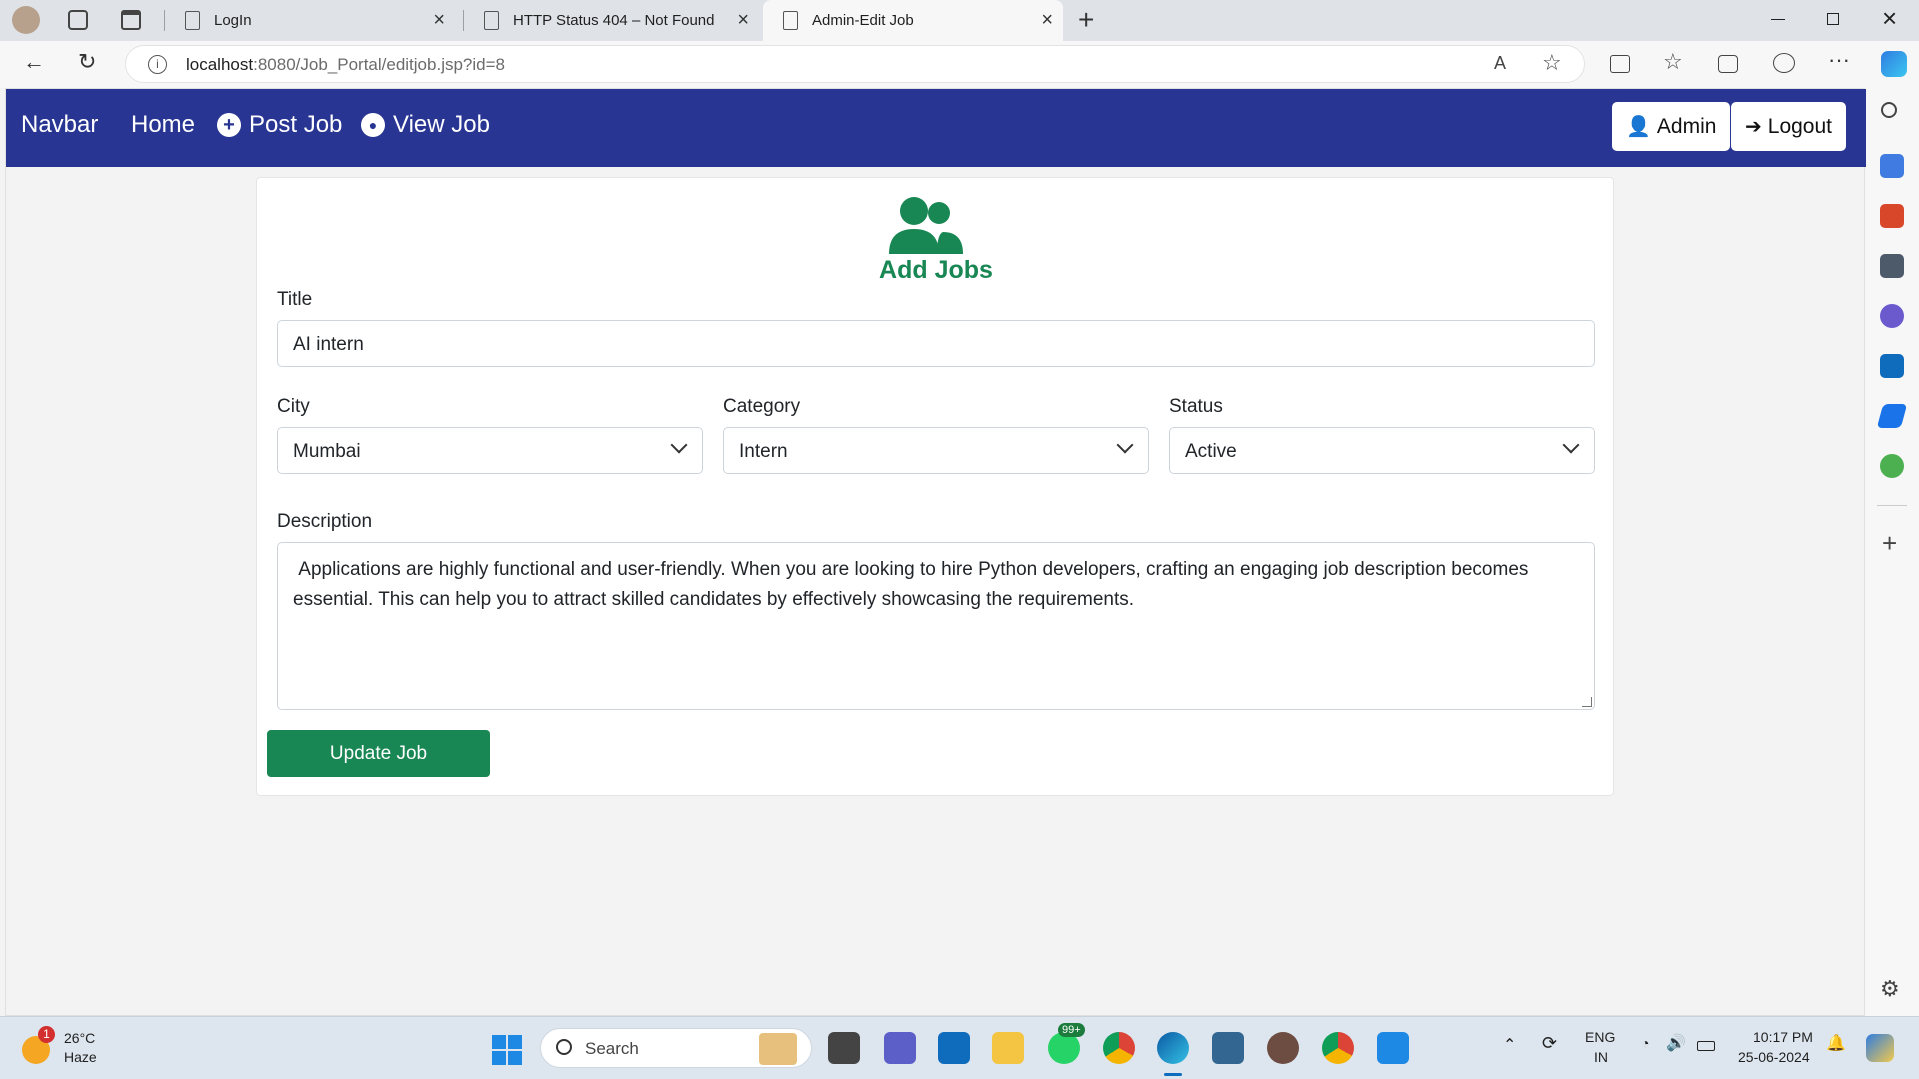 The height and width of the screenshot is (1079, 1919). Describe the element at coordinates (1836, 1043) in the screenshot. I see `notification-bell-icon: 🔔` at that location.